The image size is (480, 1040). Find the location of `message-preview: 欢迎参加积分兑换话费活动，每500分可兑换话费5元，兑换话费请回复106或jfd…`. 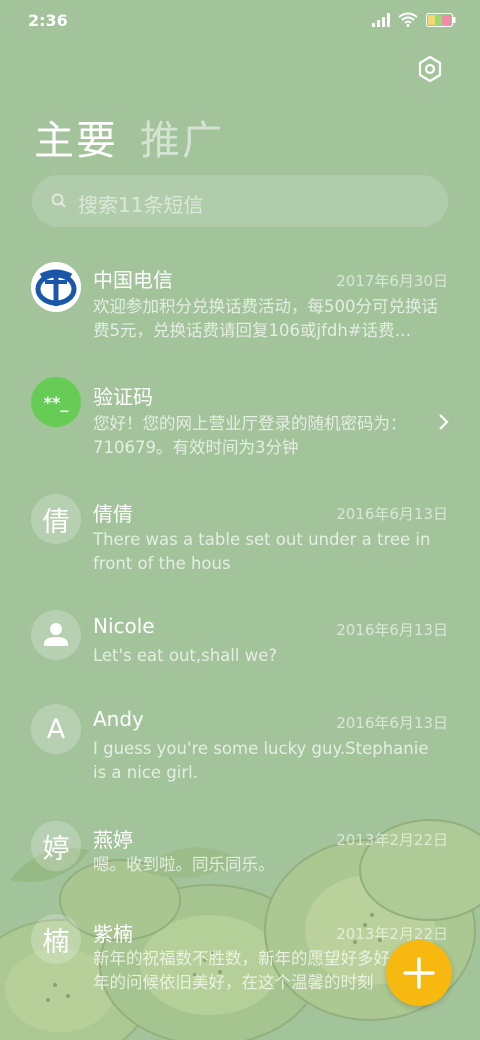

message-preview: 欢迎参加积分兑换话费活动，每500分可兑换话费5元，兑换话费请回复106或jfd… is located at coordinates (265, 318).